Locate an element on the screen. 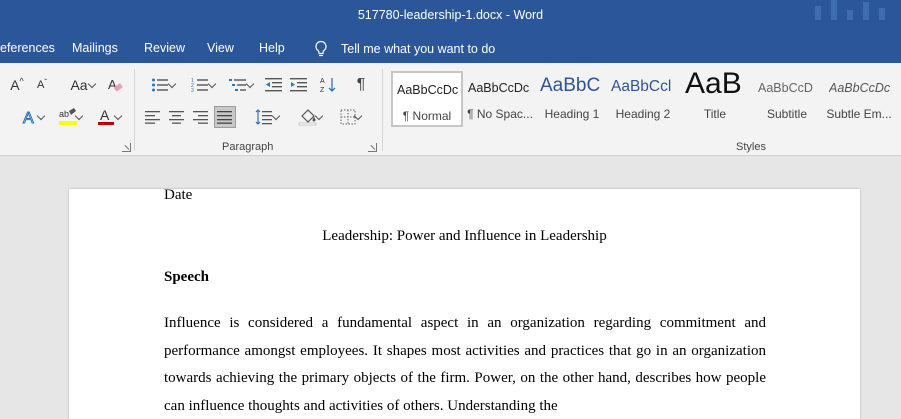 This screenshot has width=901, height=419. bullets-button is located at coordinates (160, 85).